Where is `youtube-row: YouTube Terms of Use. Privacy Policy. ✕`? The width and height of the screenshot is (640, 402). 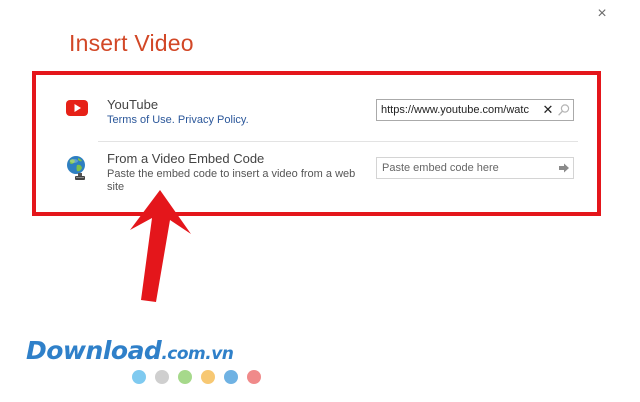
youtube-row: YouTube Terms of Use. Privacy Policy. ✕ is located at coordinates (316, 113).